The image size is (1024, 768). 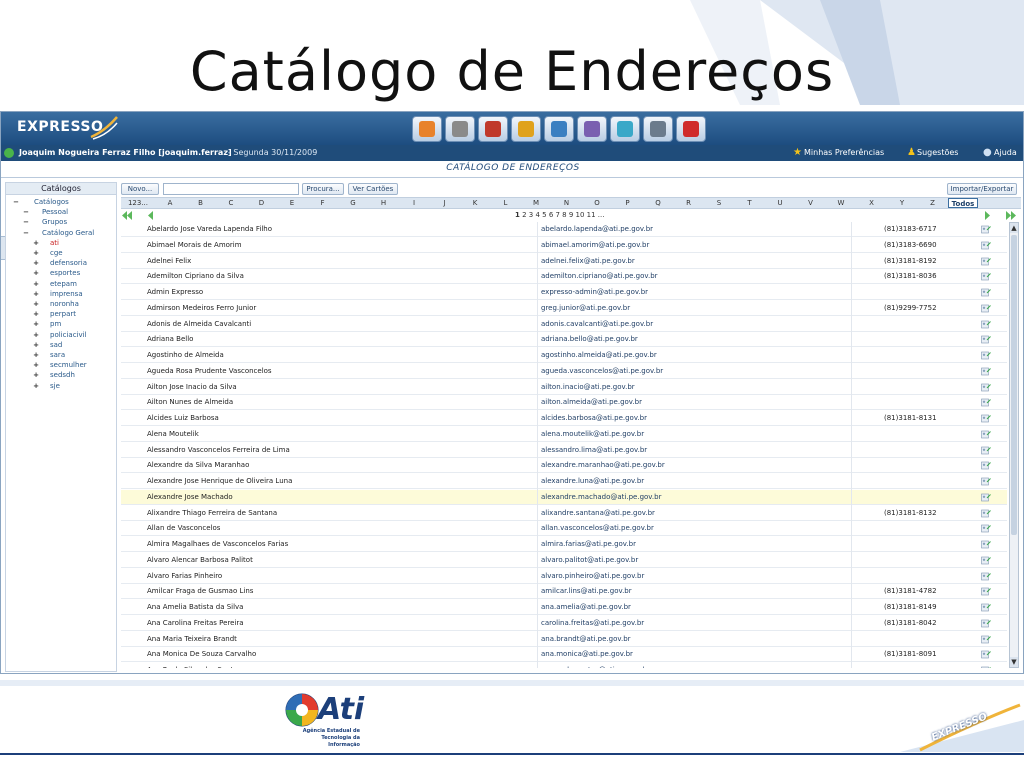 I want to click on suggestions-link: Sugestões, so click(x=937, y=153).